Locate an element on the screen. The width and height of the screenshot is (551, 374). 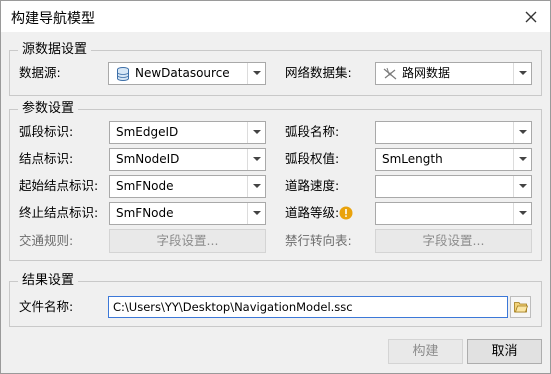
warning-icon is located at coordinates (346, 213).